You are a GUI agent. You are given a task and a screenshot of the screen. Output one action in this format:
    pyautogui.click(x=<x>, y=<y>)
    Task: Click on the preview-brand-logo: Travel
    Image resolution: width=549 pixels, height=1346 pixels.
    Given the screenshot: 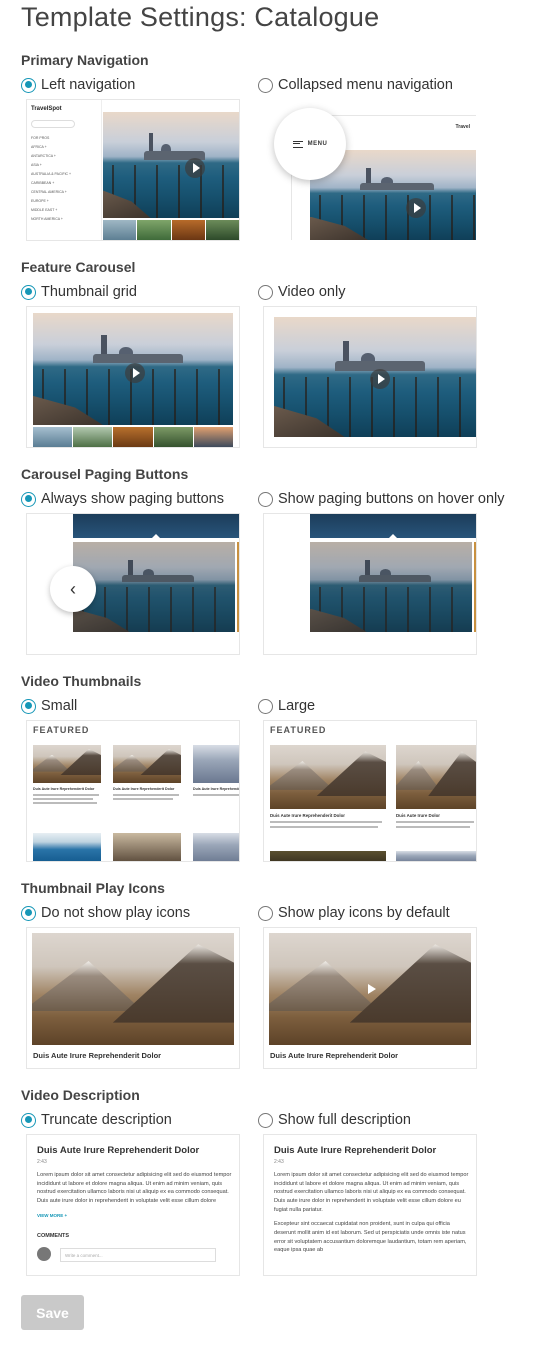 What is the action you would take?
    pyautogui.click(x=462, y=127)
    